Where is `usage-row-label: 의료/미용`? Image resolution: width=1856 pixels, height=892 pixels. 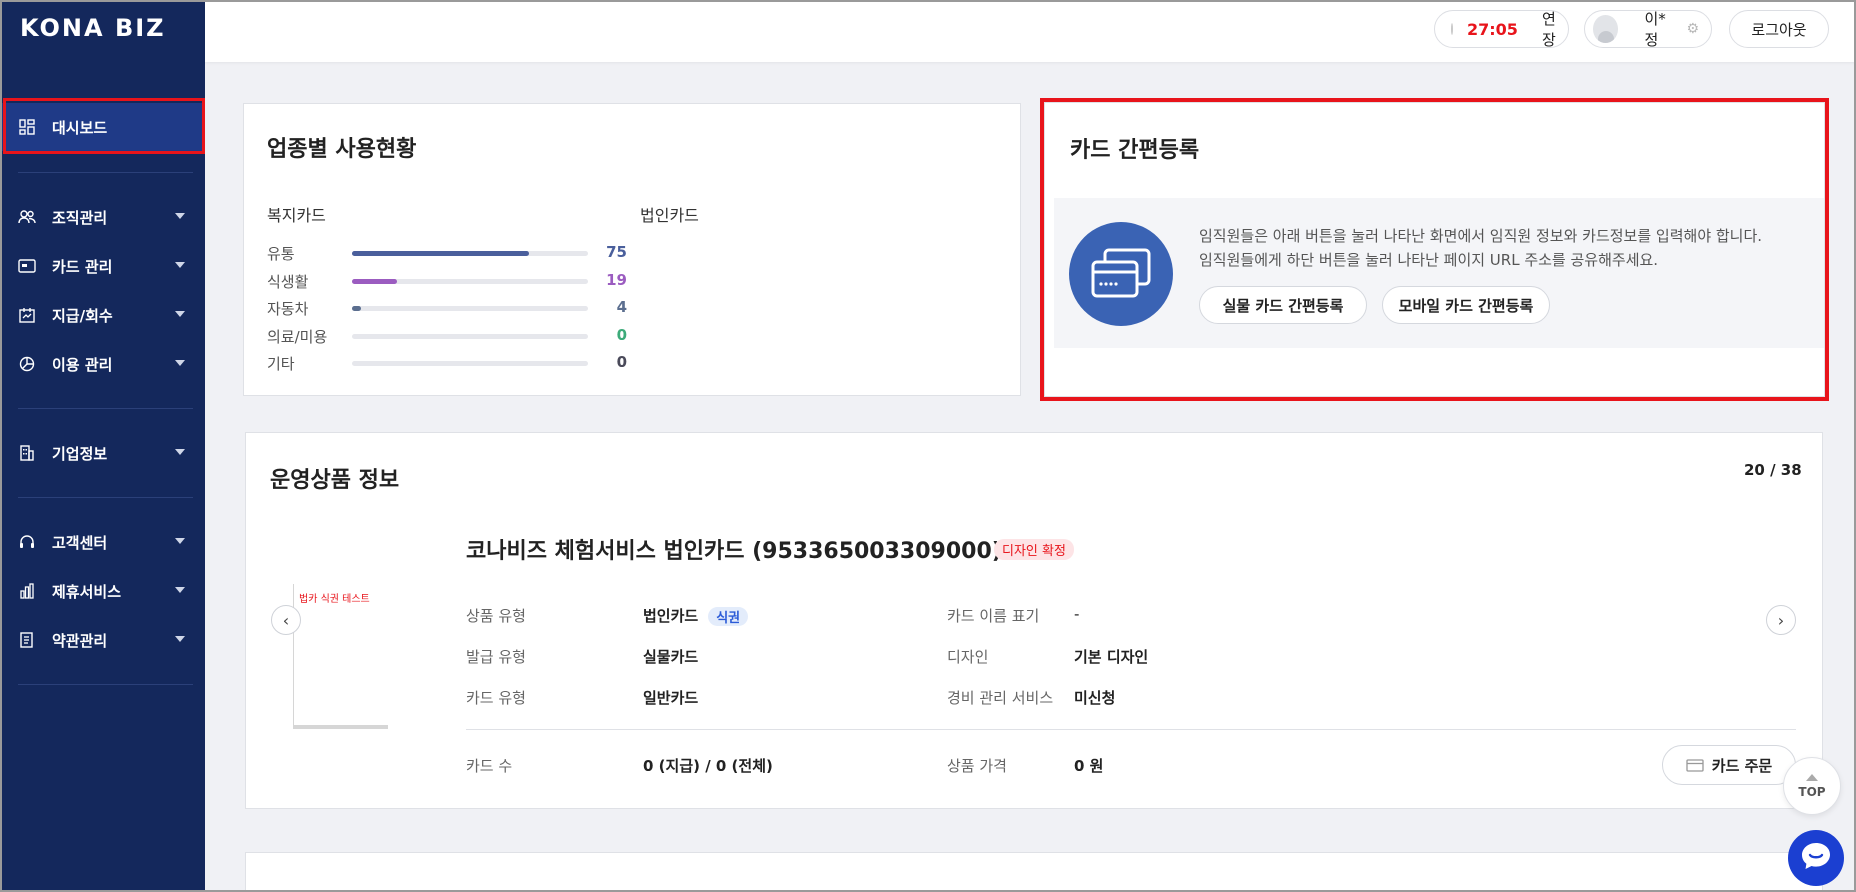
usage-row-label: 의료/미용 is located at coordinates (297, 336).